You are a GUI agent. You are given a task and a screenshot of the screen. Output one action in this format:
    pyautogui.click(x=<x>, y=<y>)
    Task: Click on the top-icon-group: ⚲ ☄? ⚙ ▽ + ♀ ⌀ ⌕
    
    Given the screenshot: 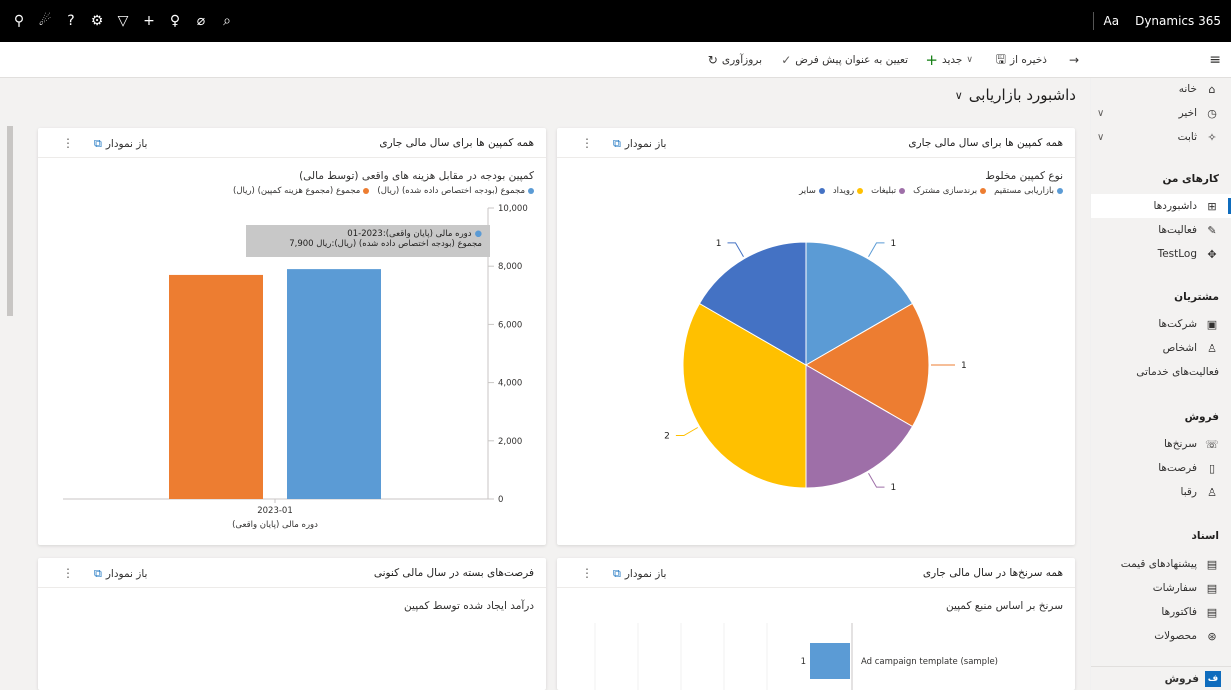 What is the action you would take?
    pyautogui.click(x=120, y=21)
    